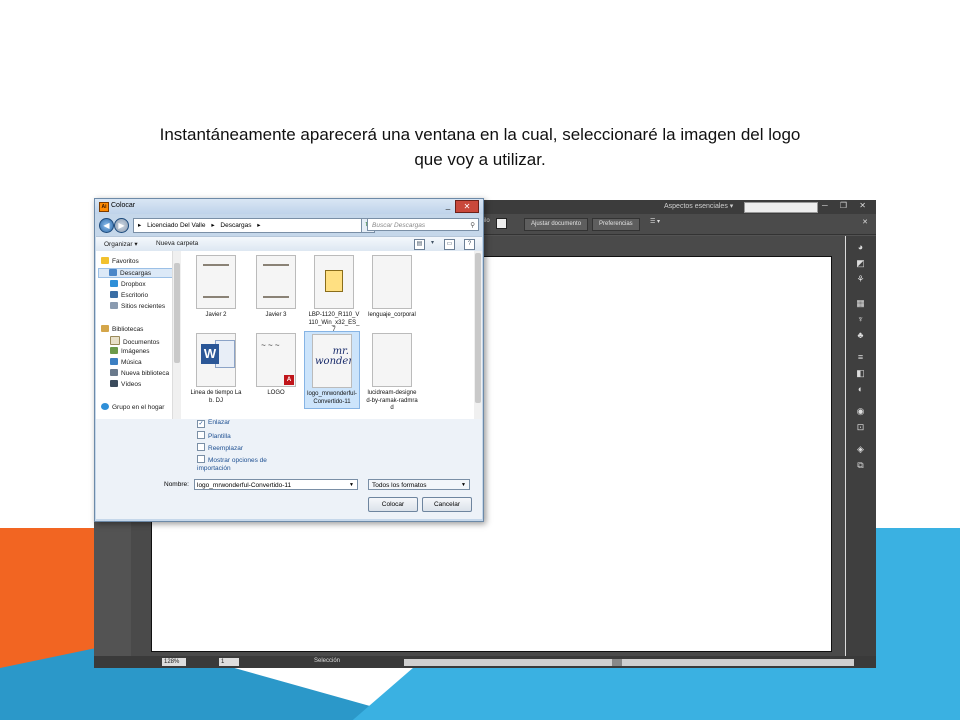 This screenshot has width=960, height=720. I want to click on search-input: Buscar Descargas ⚲, so click(423, 224).